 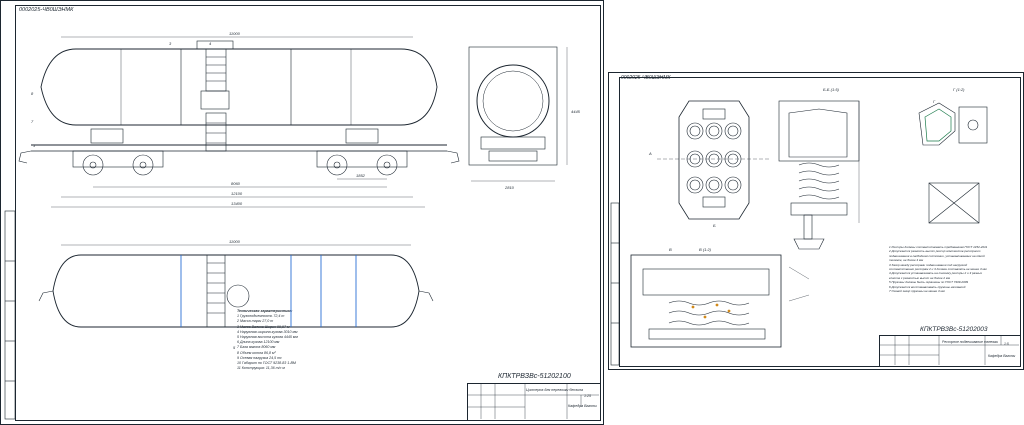 I want to click on view-g, so click(x=953, y=163).